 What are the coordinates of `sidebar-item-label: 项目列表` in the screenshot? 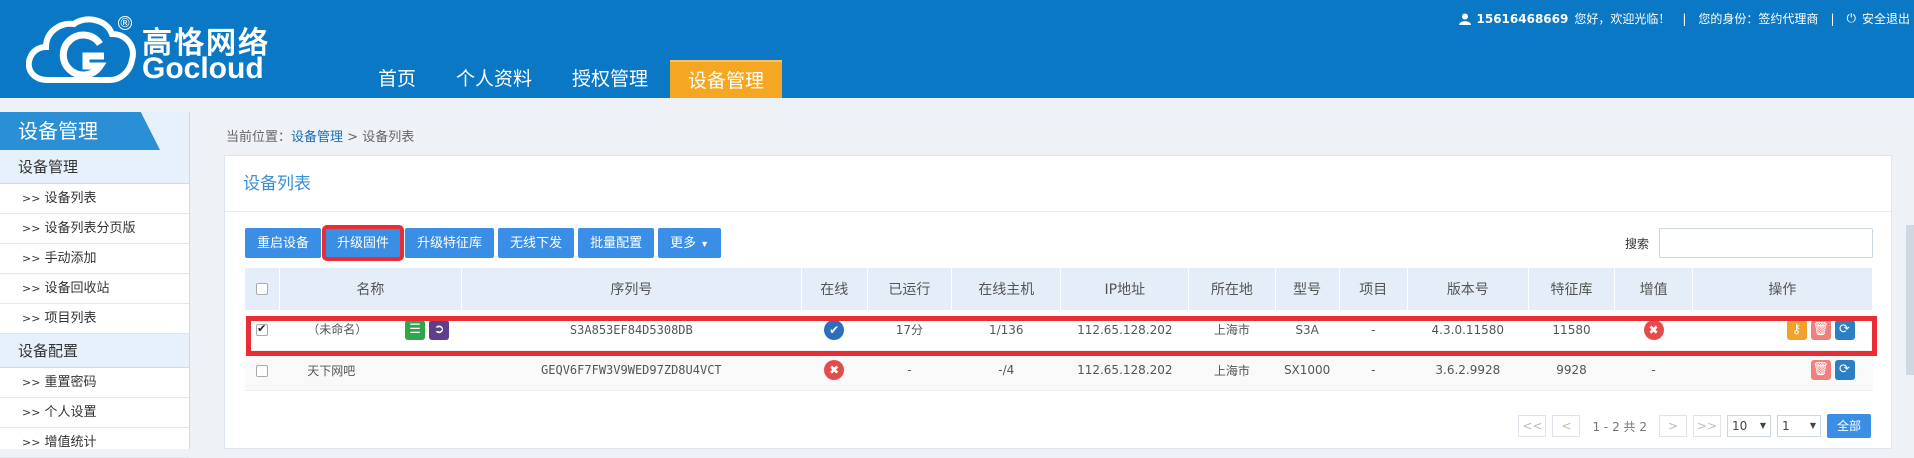 It's located at (70, 318).